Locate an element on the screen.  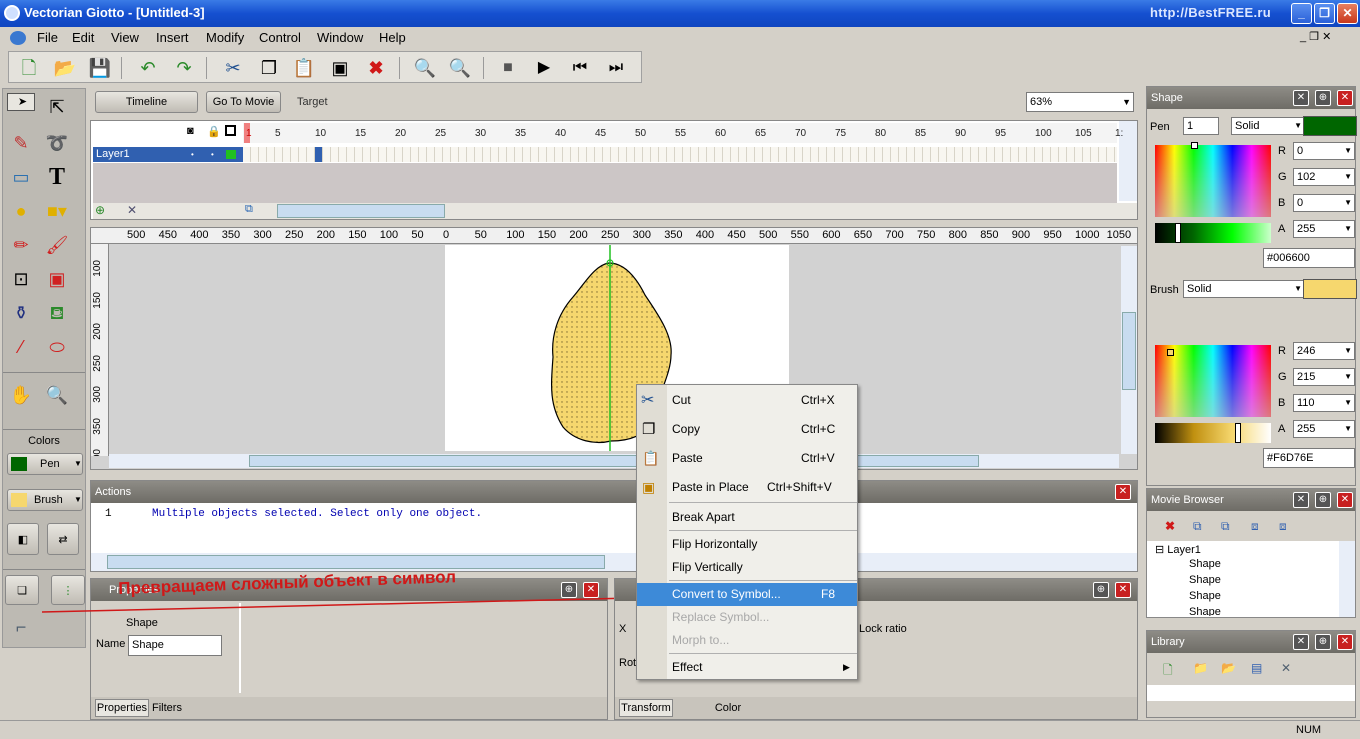
lib-properties-icon: ▤ is located at coordinates (1256, 668).